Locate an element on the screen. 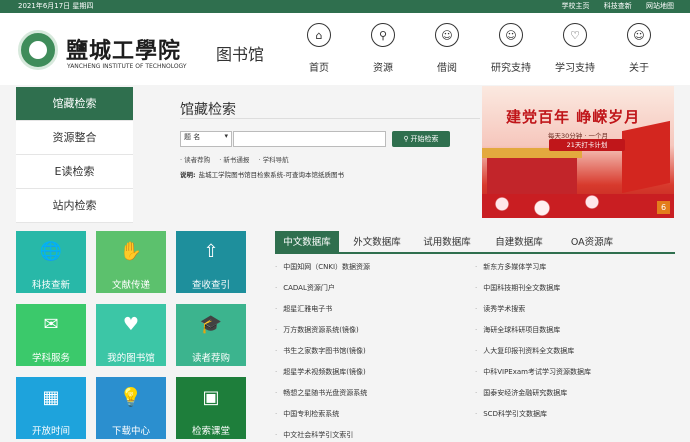 The width and height of the screenshot is (690, 442). tile-reader-recommend: 🎓 读者荐购 is located at coordinates (211, 335).